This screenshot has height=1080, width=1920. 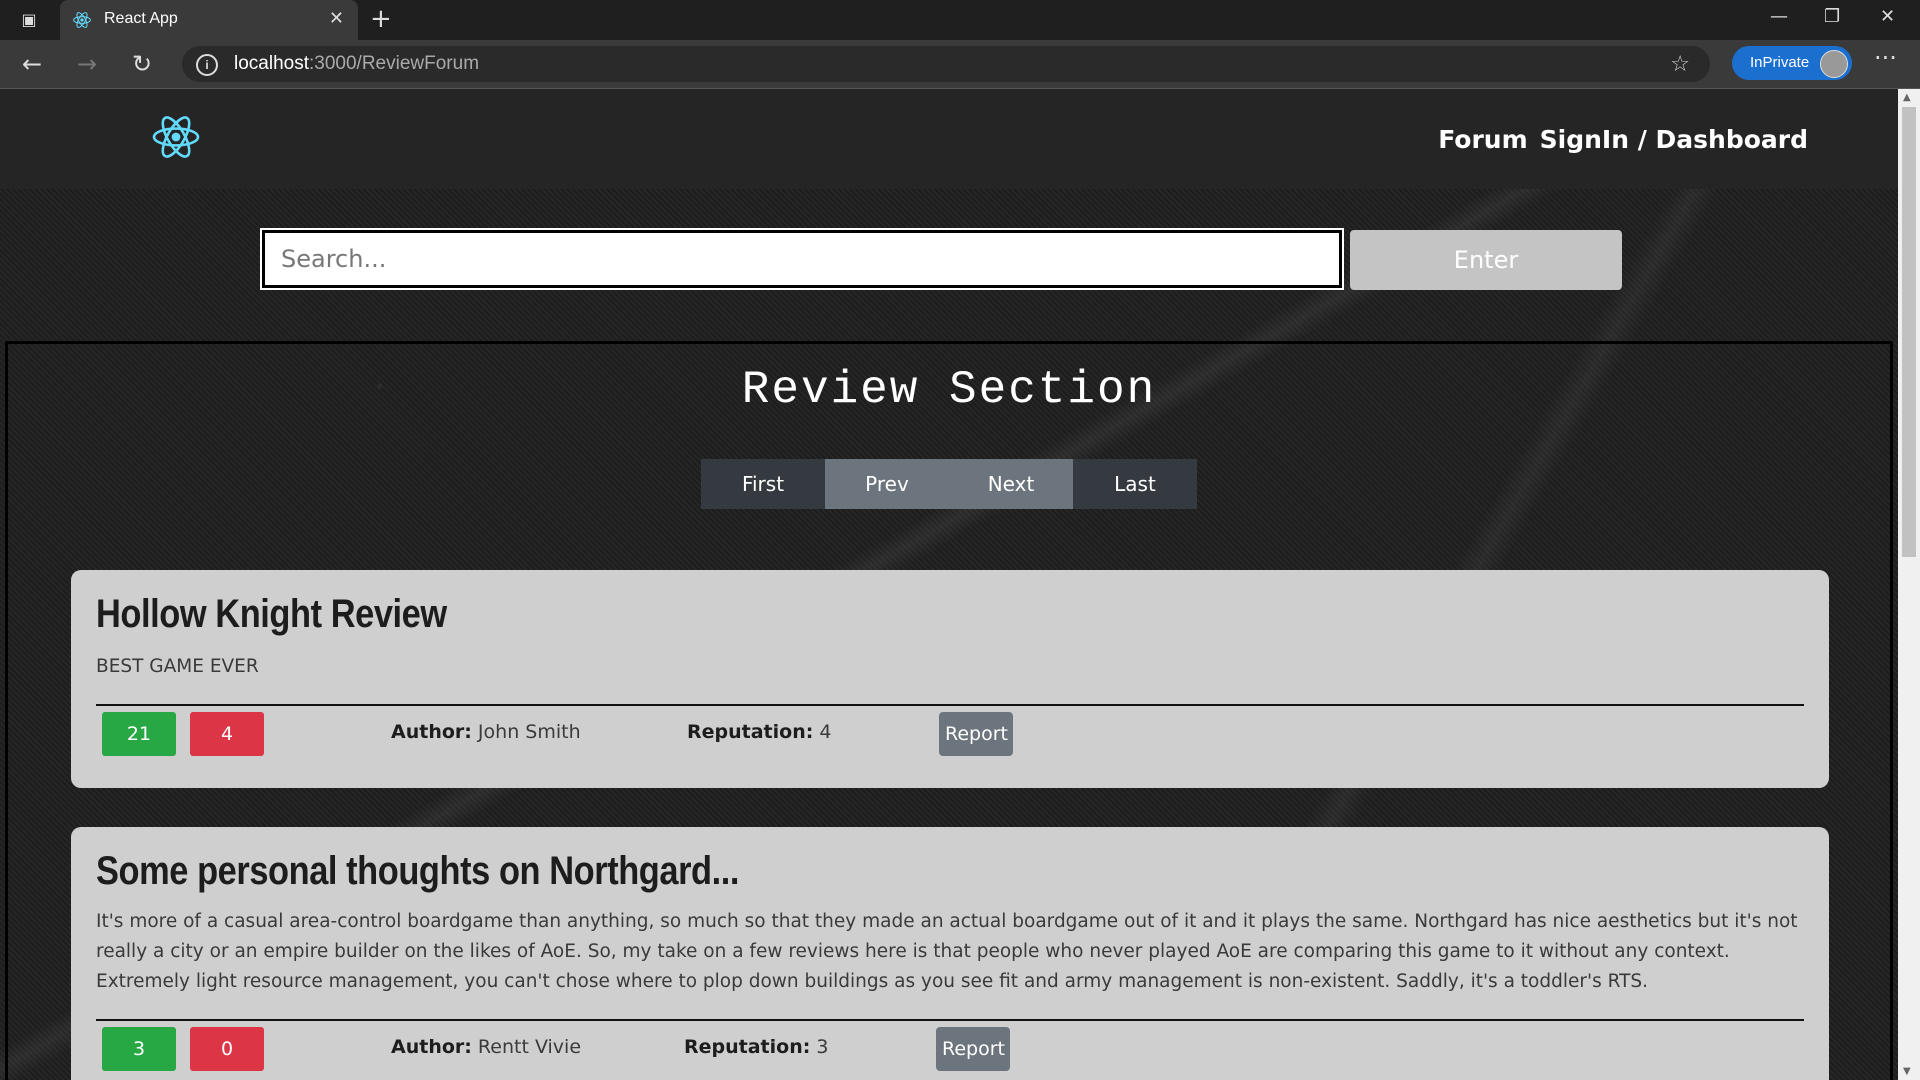 What do you see at coordinates (1887, 16) in the screenshot?
I see `close-window-button: ✕` at bounding box center [1887, 16].